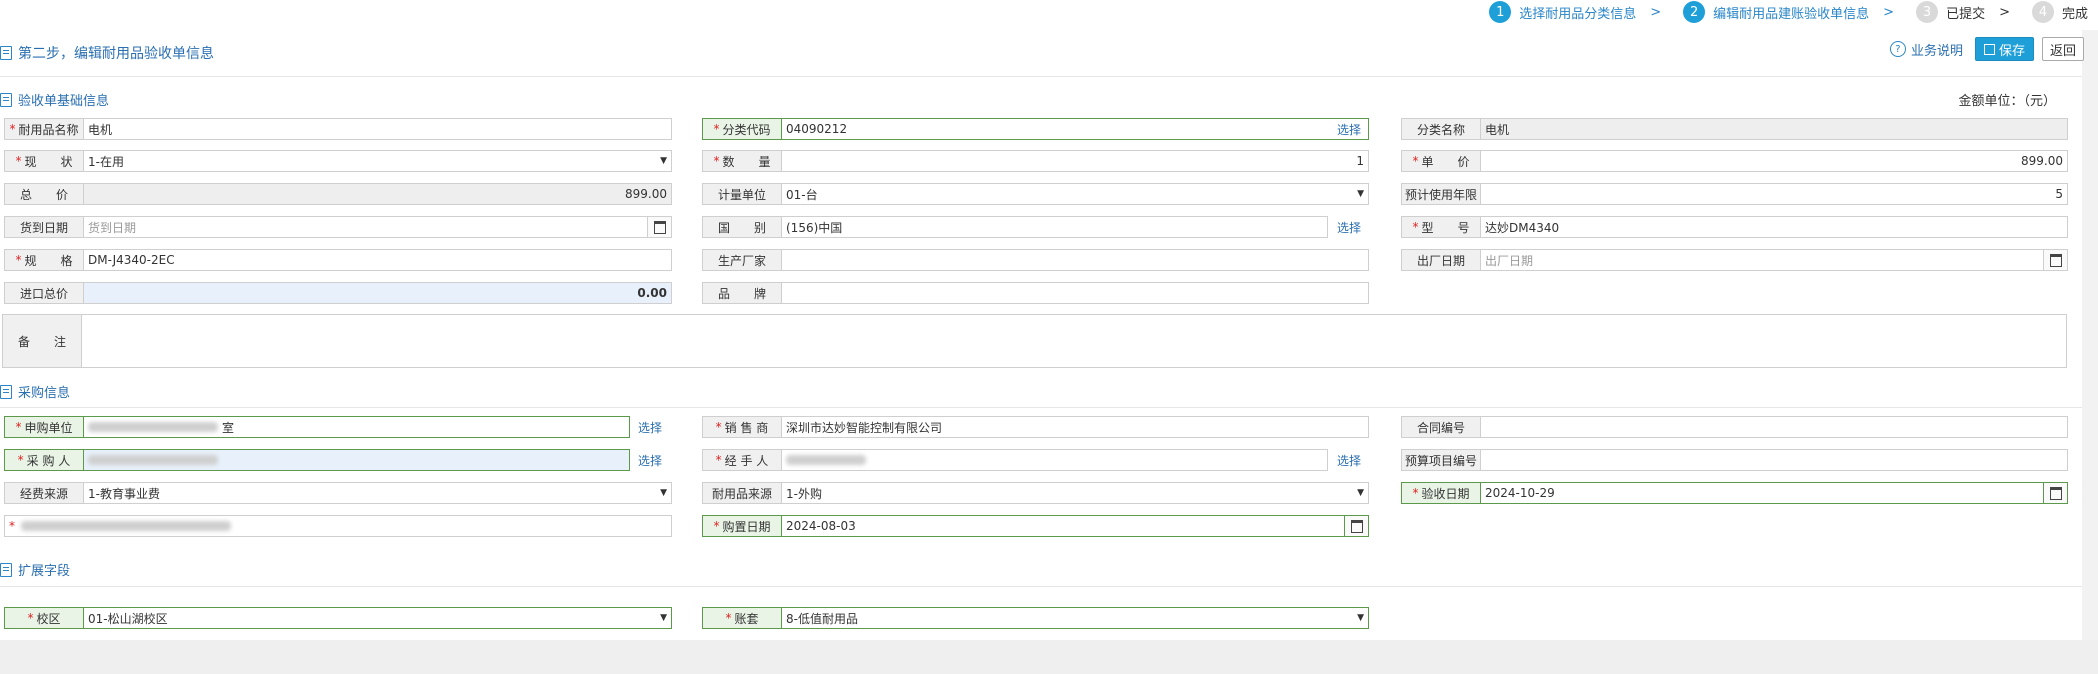 The width and height of the screenshot is (2098, 674). I want to click on choose-country-link: 选择, so click(1349, 227).